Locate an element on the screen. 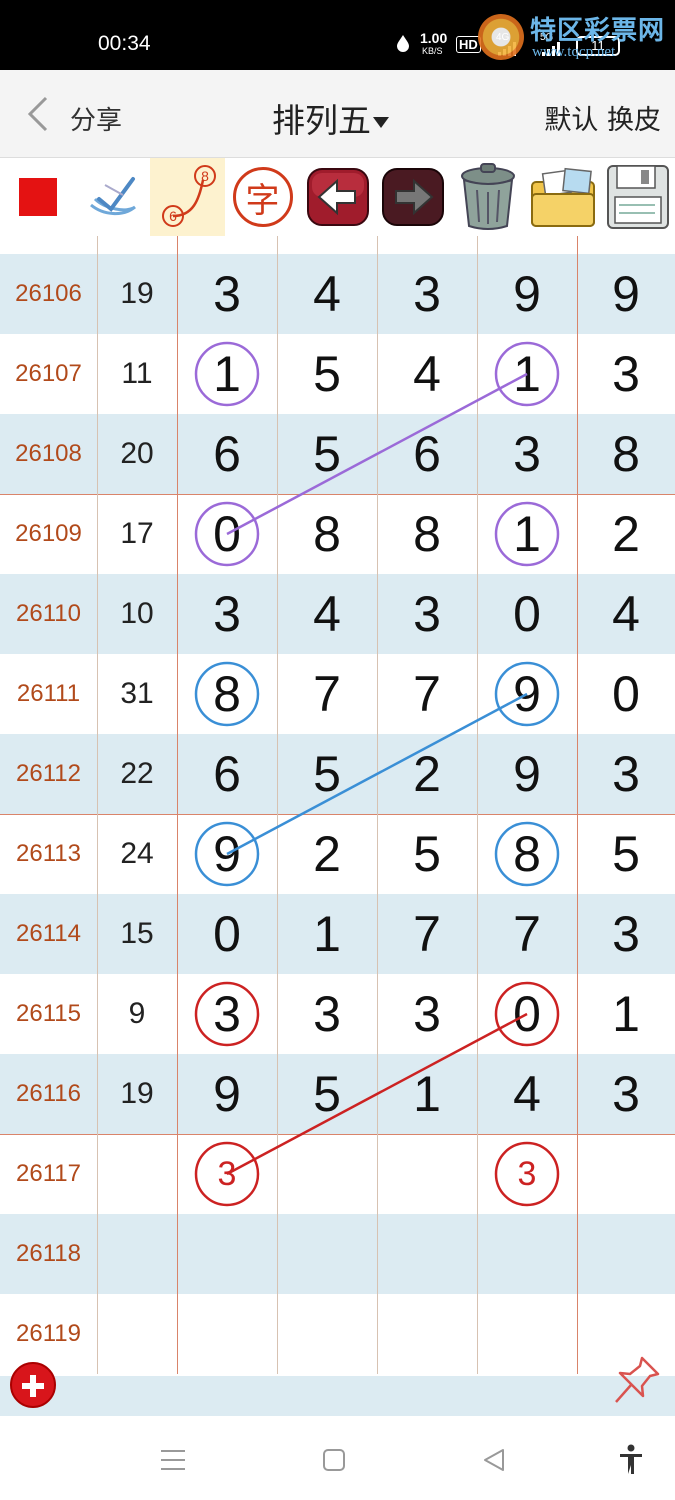  back-icon is located at coordinates (494, 1460).